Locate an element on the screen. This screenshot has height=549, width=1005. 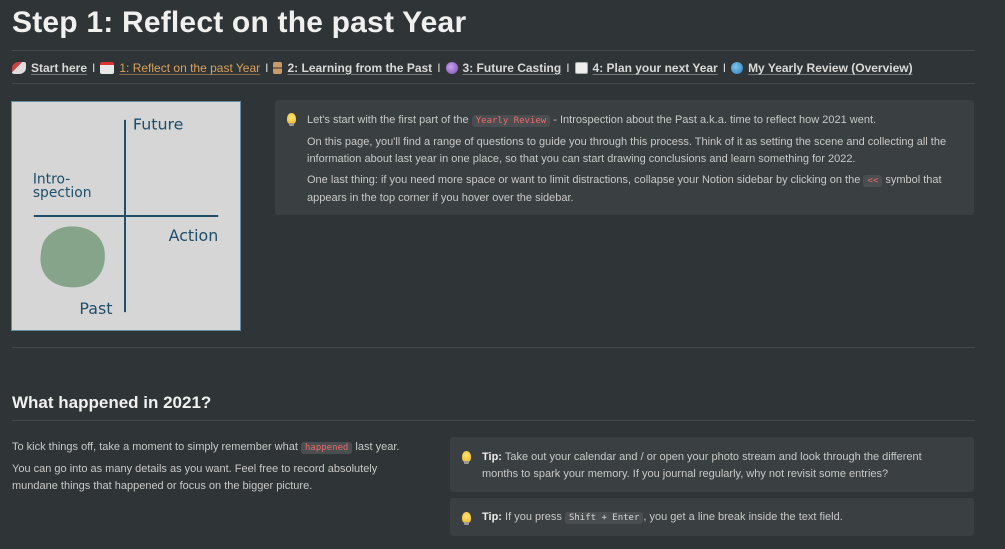
reflection-diagram-image: Future Intro- spection Action Past is located at coordinates (126, 216).